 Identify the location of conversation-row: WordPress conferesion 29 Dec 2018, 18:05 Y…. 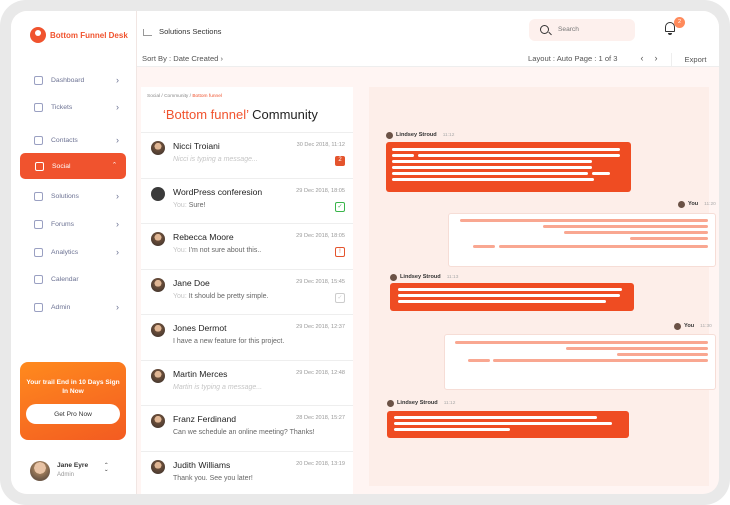
(247, 200).